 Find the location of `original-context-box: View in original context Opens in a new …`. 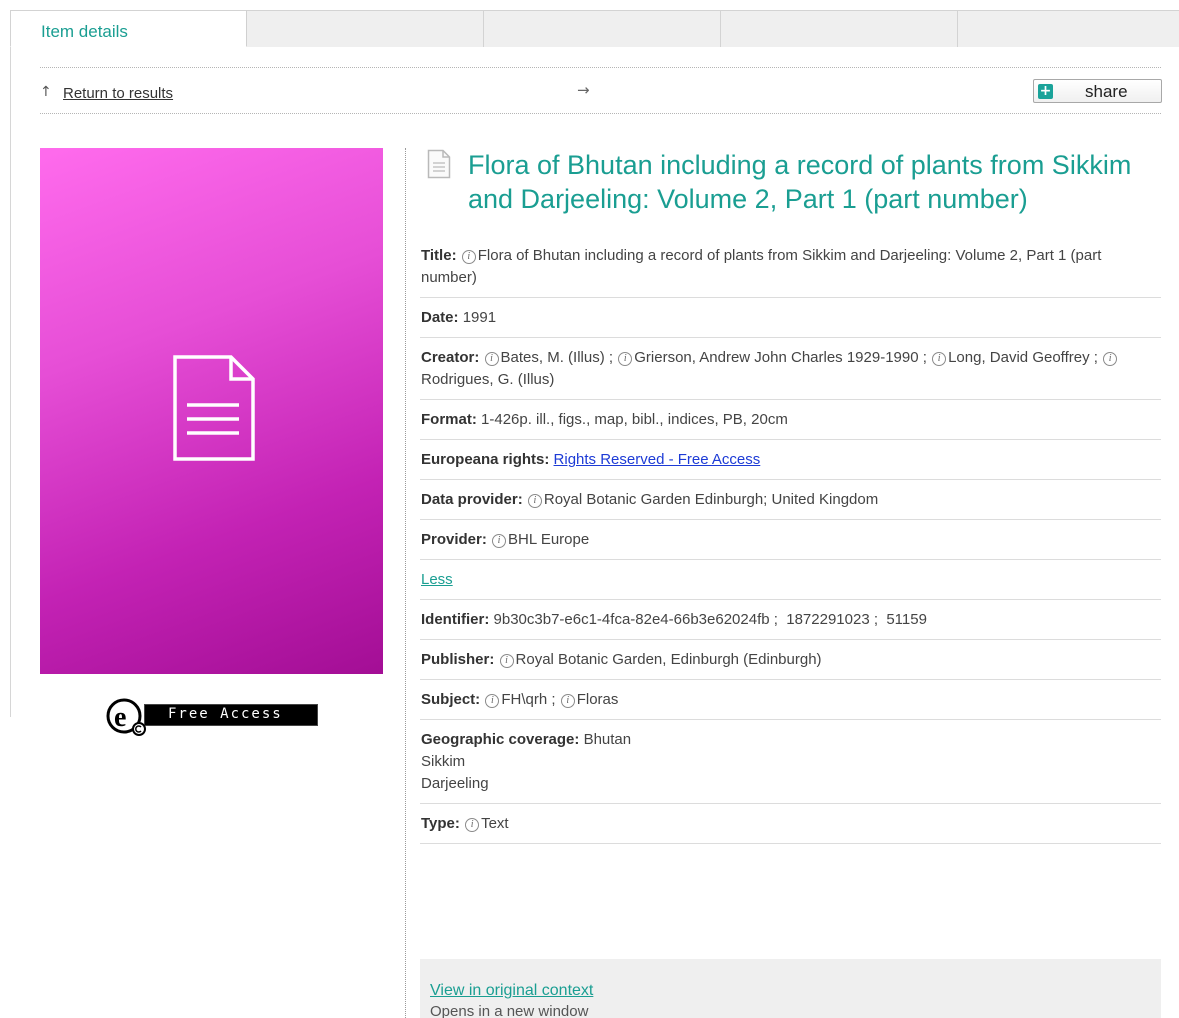

original-context-box: View in original context Opens in a new … is located at coordinates (790, 988).